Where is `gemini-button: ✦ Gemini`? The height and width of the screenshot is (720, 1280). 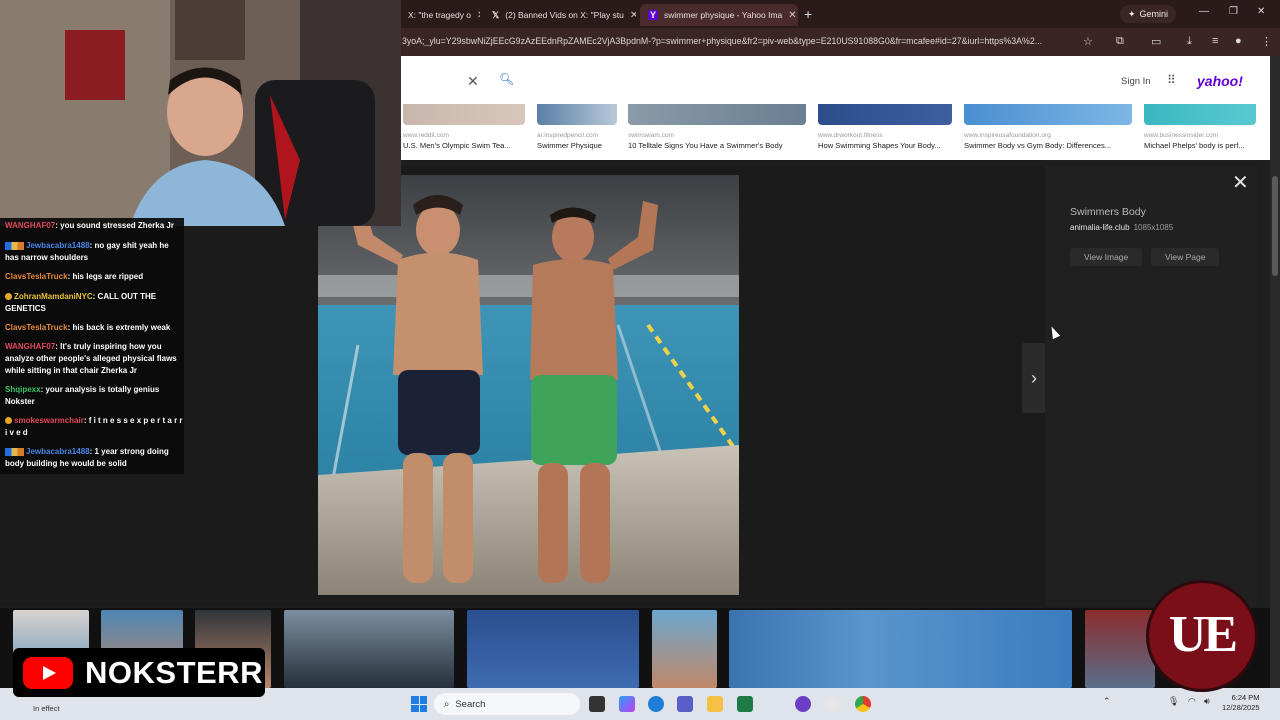
gemini-button: ✦ Gemini is located at coordinates (1148, 14).